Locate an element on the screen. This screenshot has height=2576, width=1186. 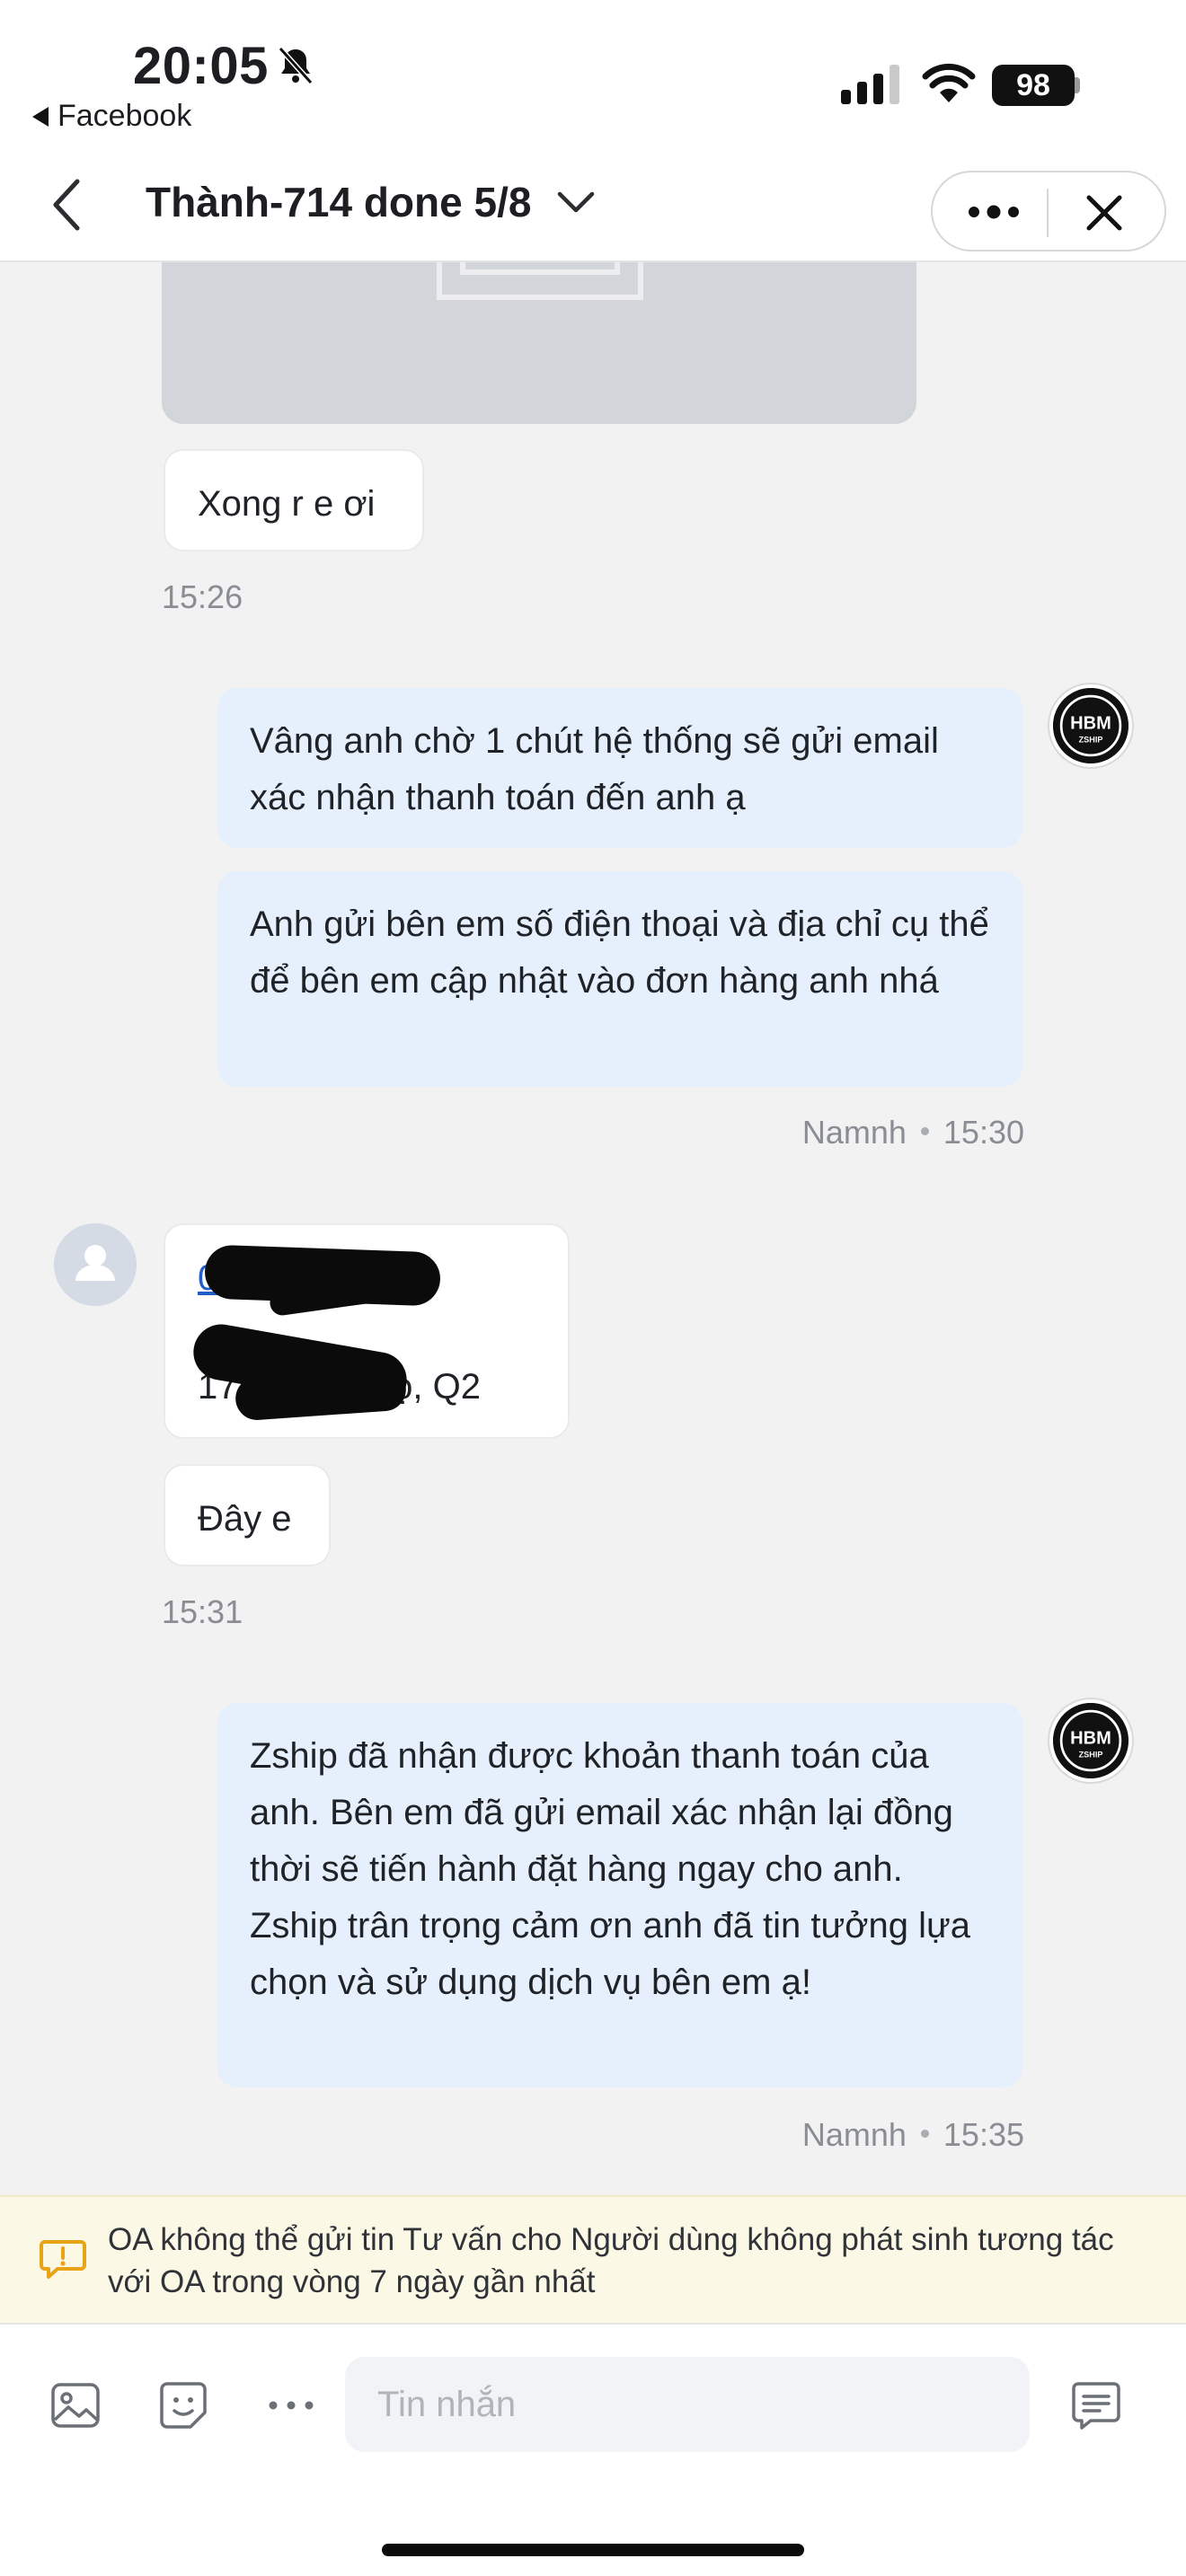
more-icon is located at coordinates (993, 212).